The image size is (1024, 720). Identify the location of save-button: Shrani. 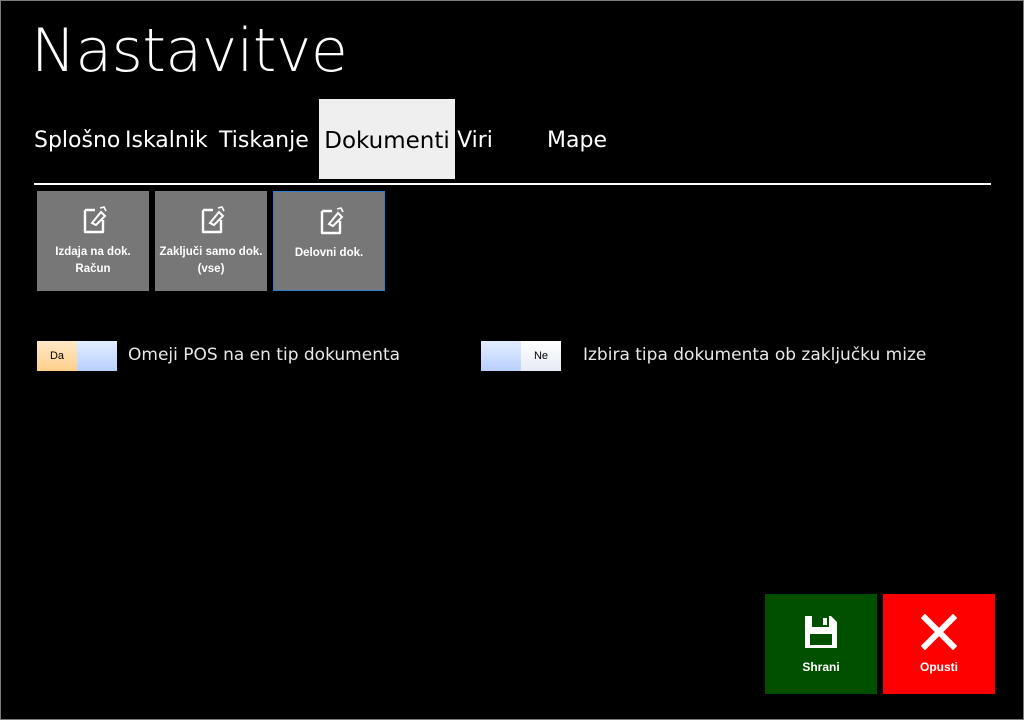
(821, 644).